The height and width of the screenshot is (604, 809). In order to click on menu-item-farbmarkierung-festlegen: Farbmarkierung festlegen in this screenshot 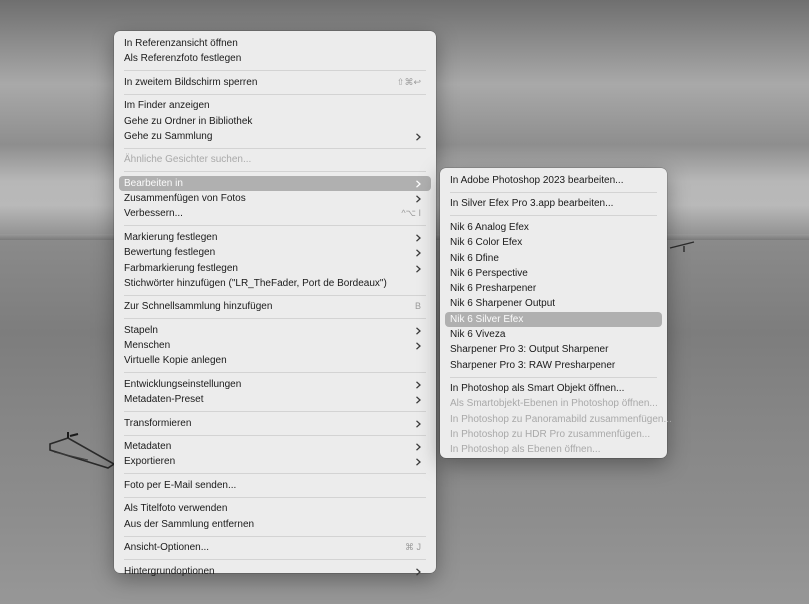, I will do `click(275, 268)`.